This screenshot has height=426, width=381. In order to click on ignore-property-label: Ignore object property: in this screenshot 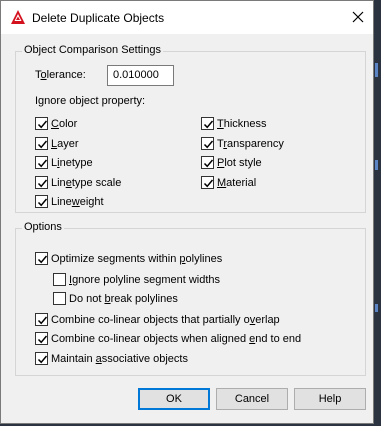, I will do `click(90, 101)`.